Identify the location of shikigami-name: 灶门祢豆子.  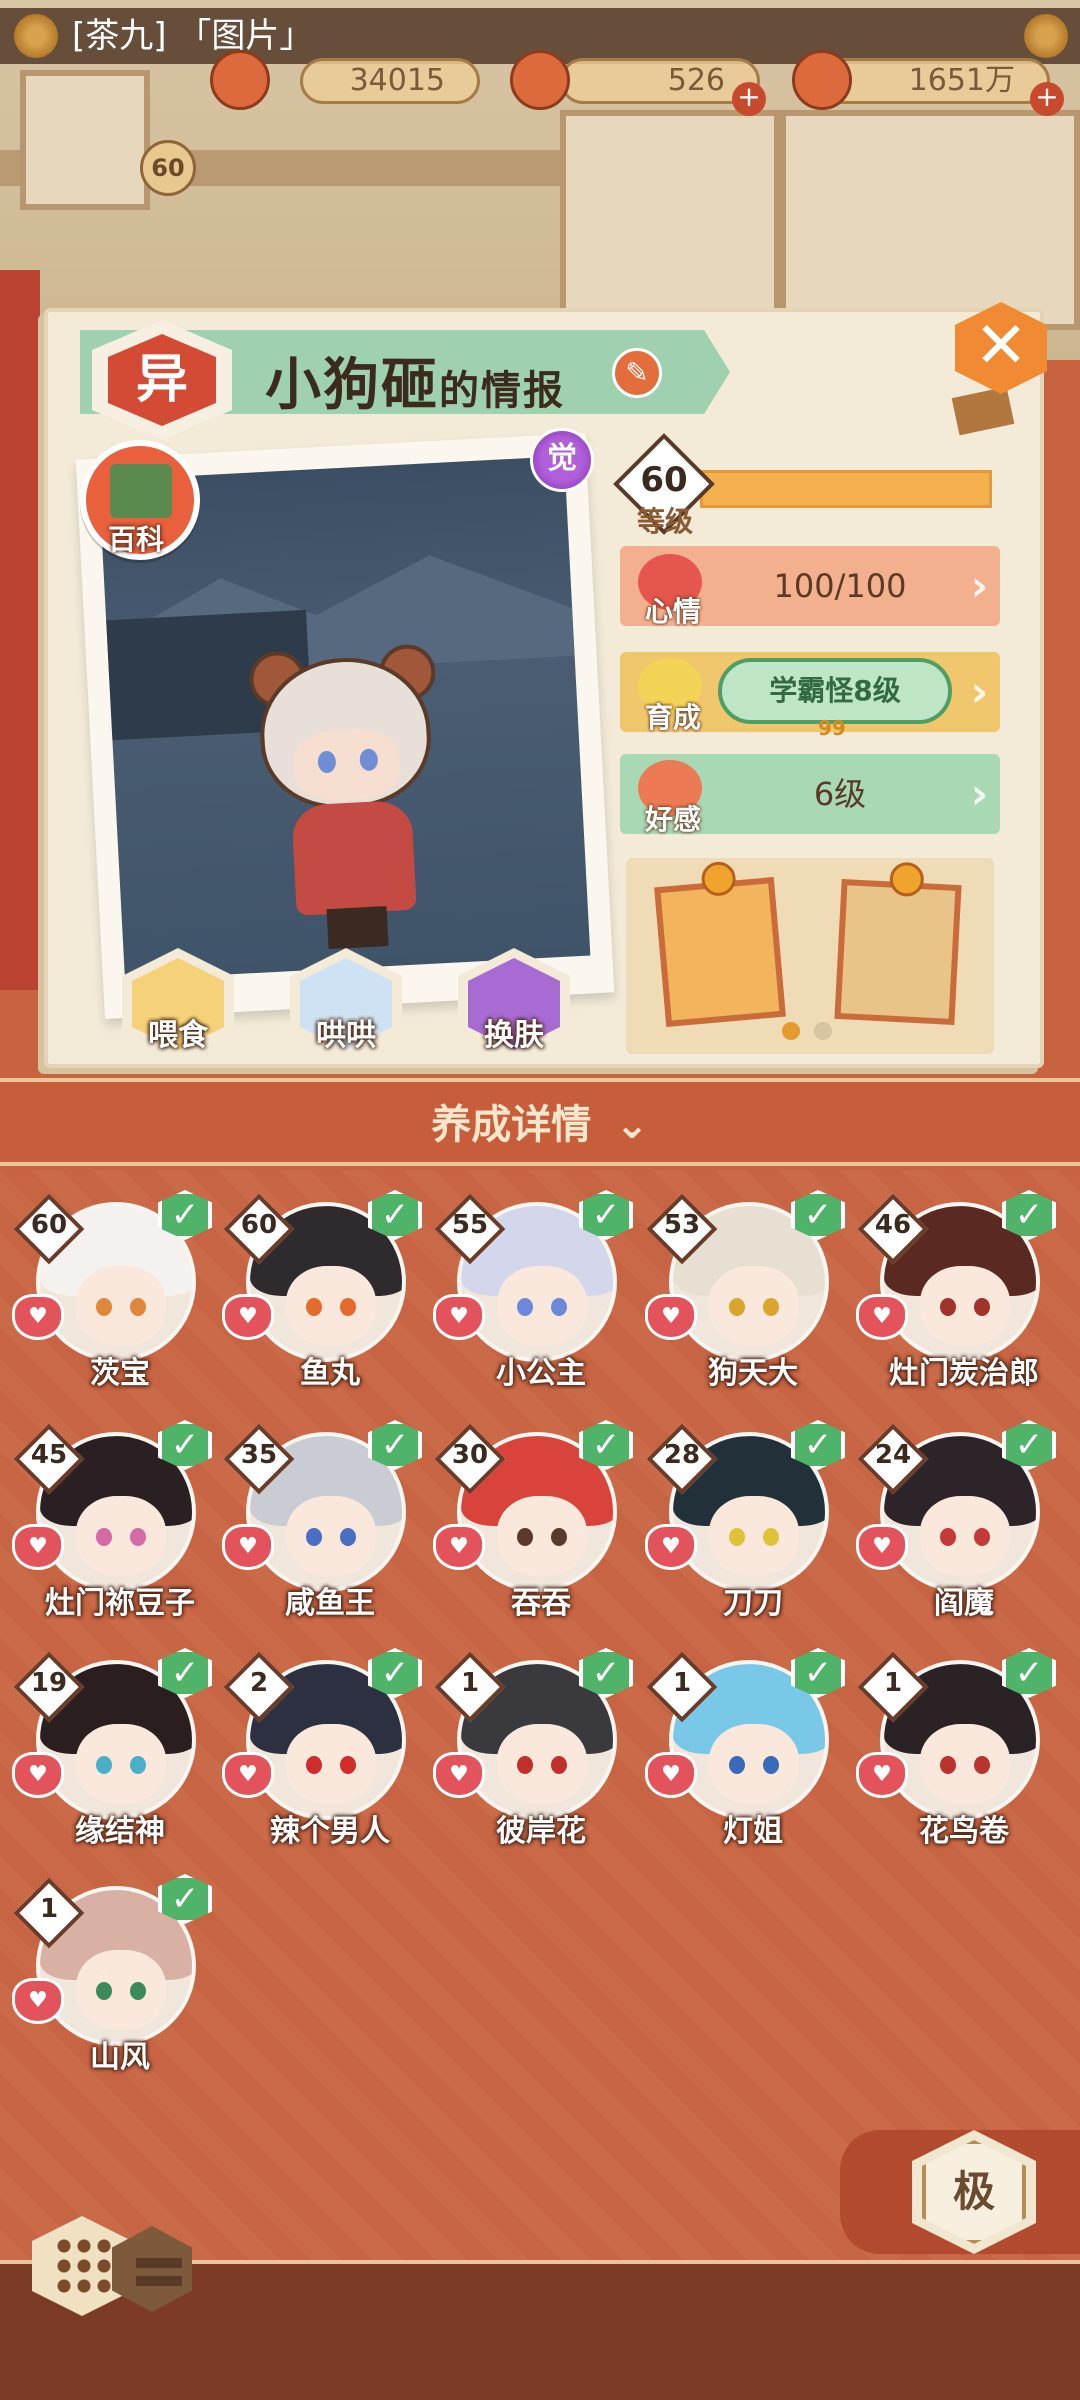
(120, 1603).